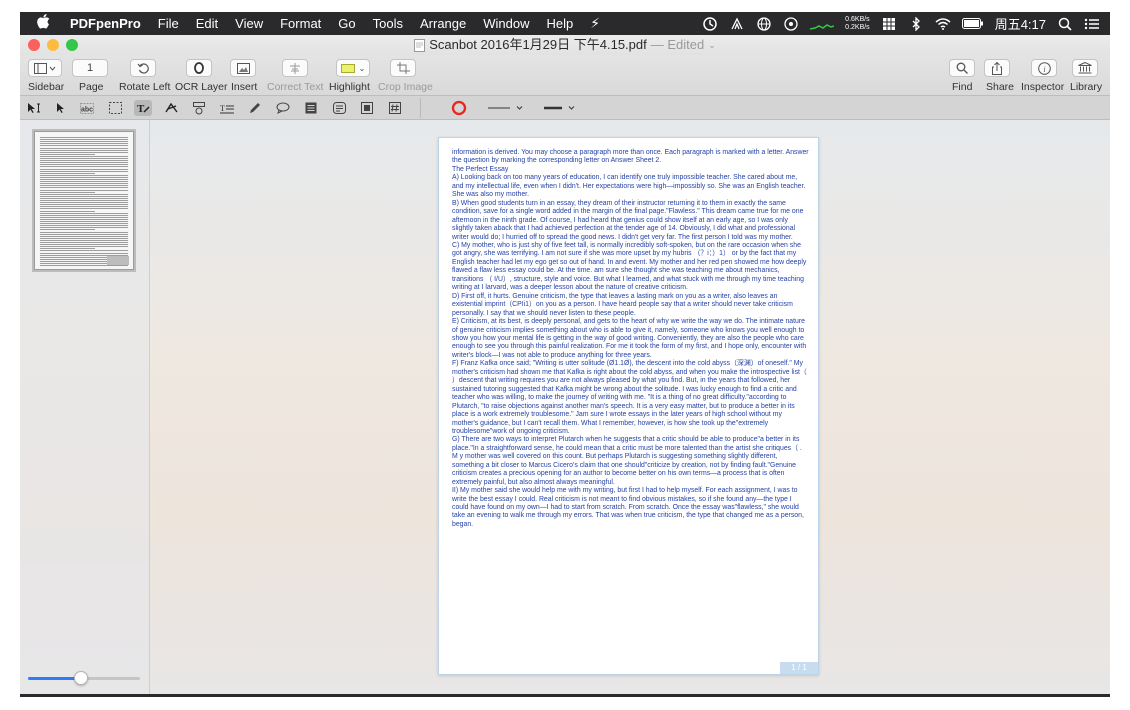 The width and height of the screenshot is (1130, 710). I want to click on share-button, so click(997, 68).